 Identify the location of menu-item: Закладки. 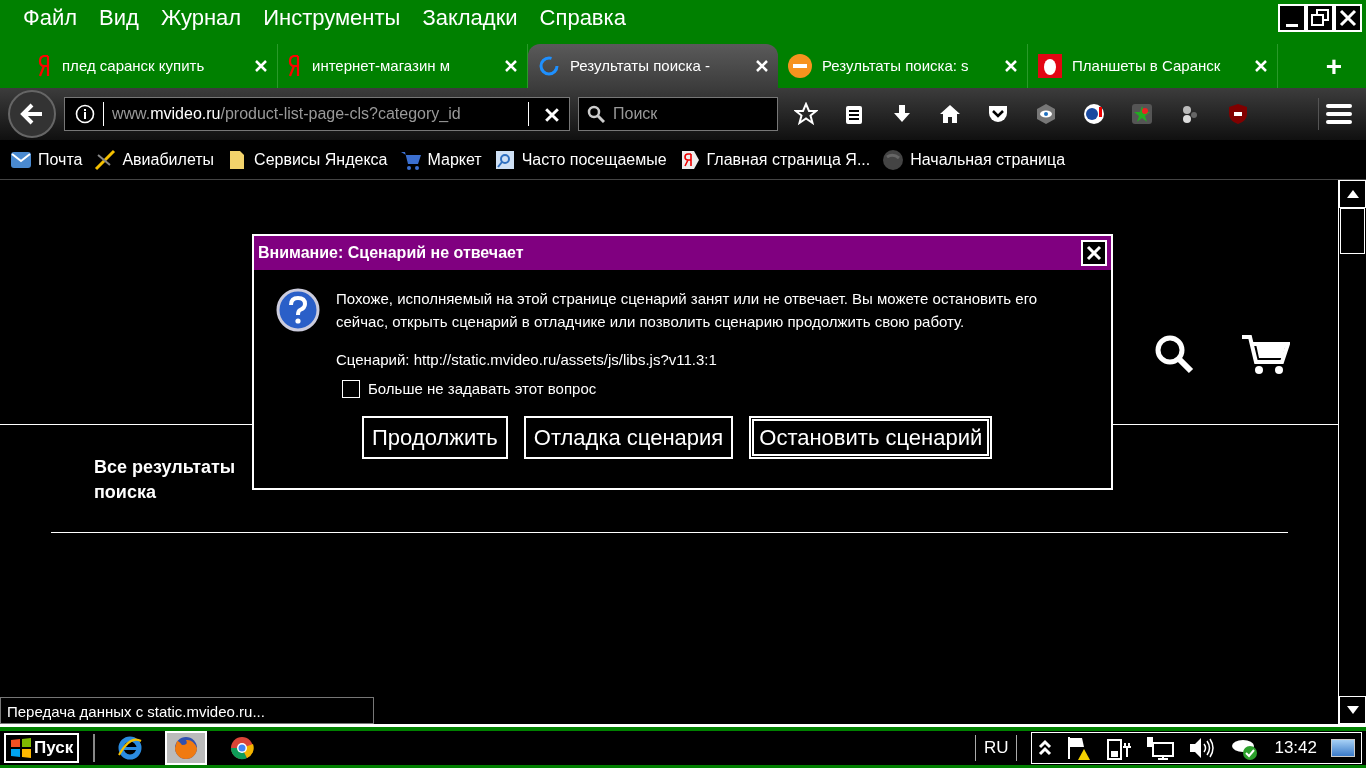
(470, 18).